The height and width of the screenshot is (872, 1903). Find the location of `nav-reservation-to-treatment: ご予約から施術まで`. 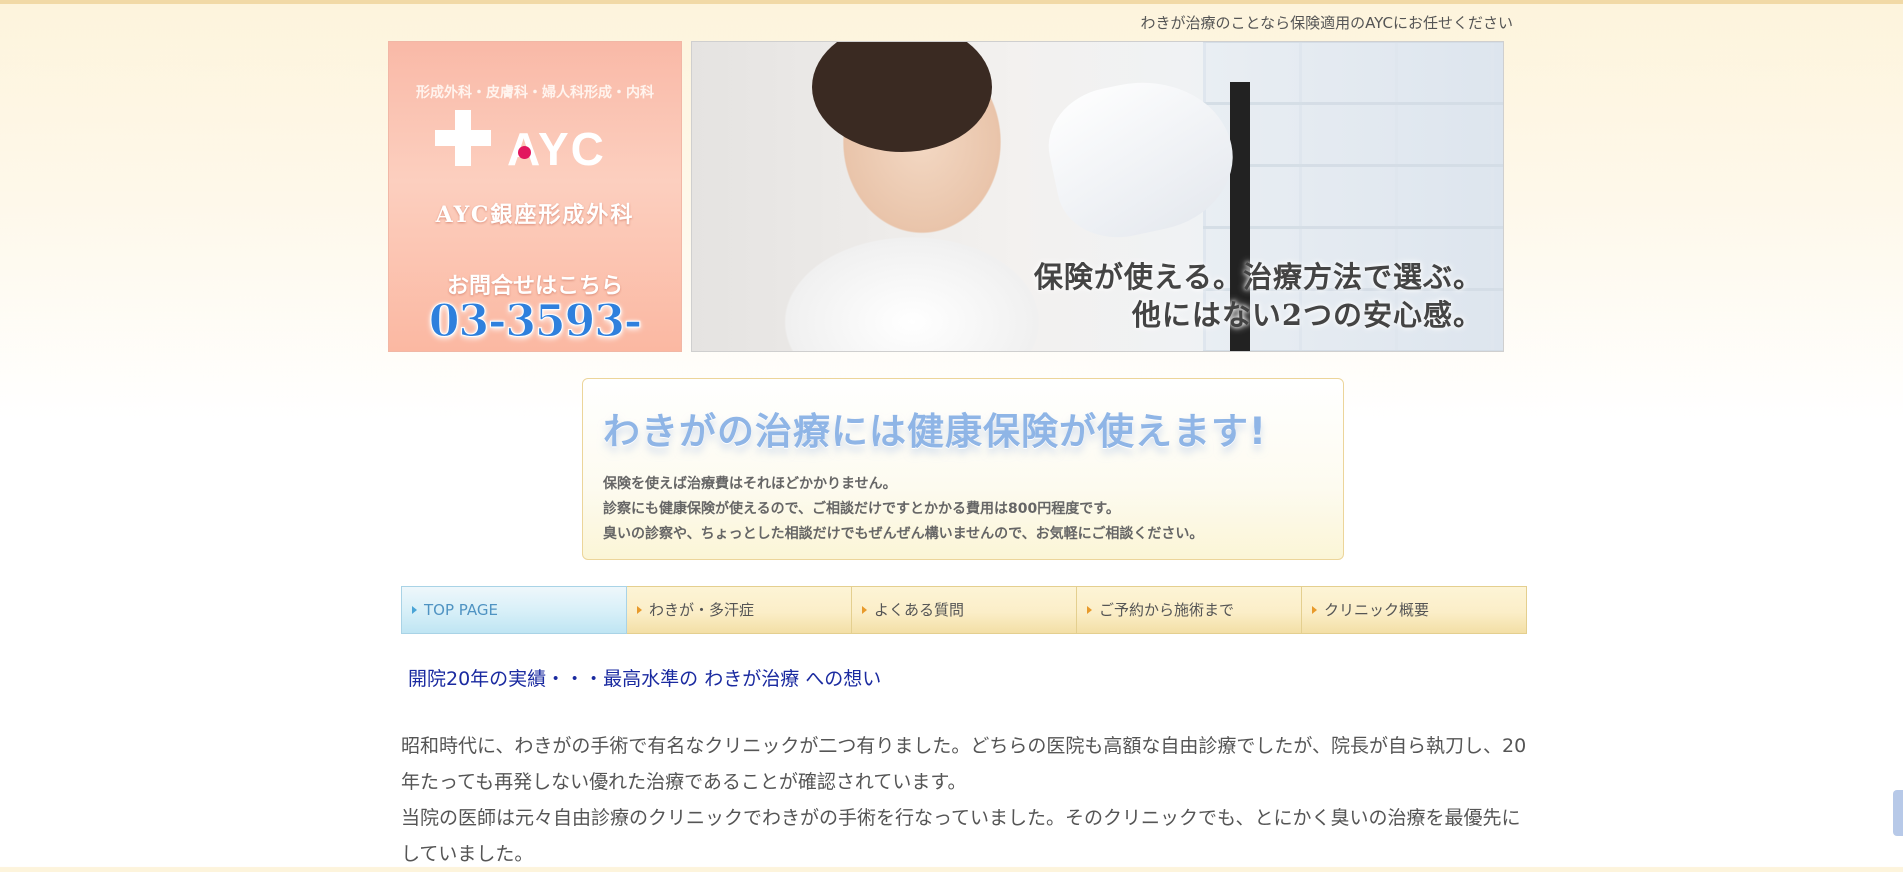

nav-reservation-to-treatment: ご予約から施術まで is located at coordinates (1189, 610).